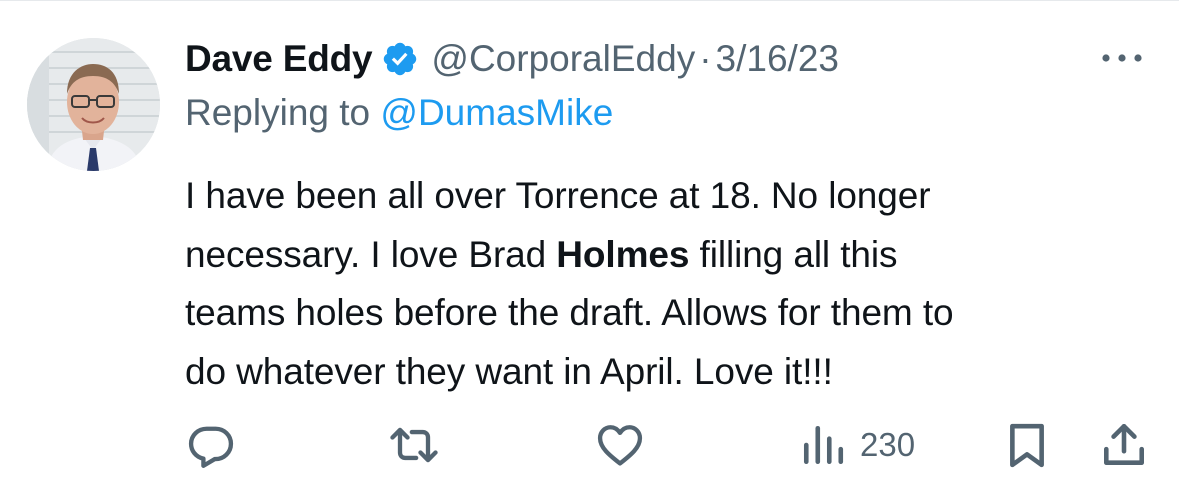  I want to click on replying-to-handle: @DumasMike, so click(496, 112).